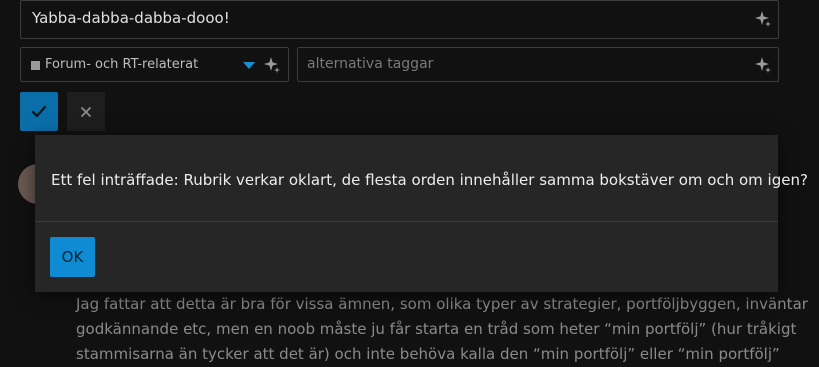  Describe the element at coordinates (249, 65) in the screenshot. I see `caret-down-icon` at that location.